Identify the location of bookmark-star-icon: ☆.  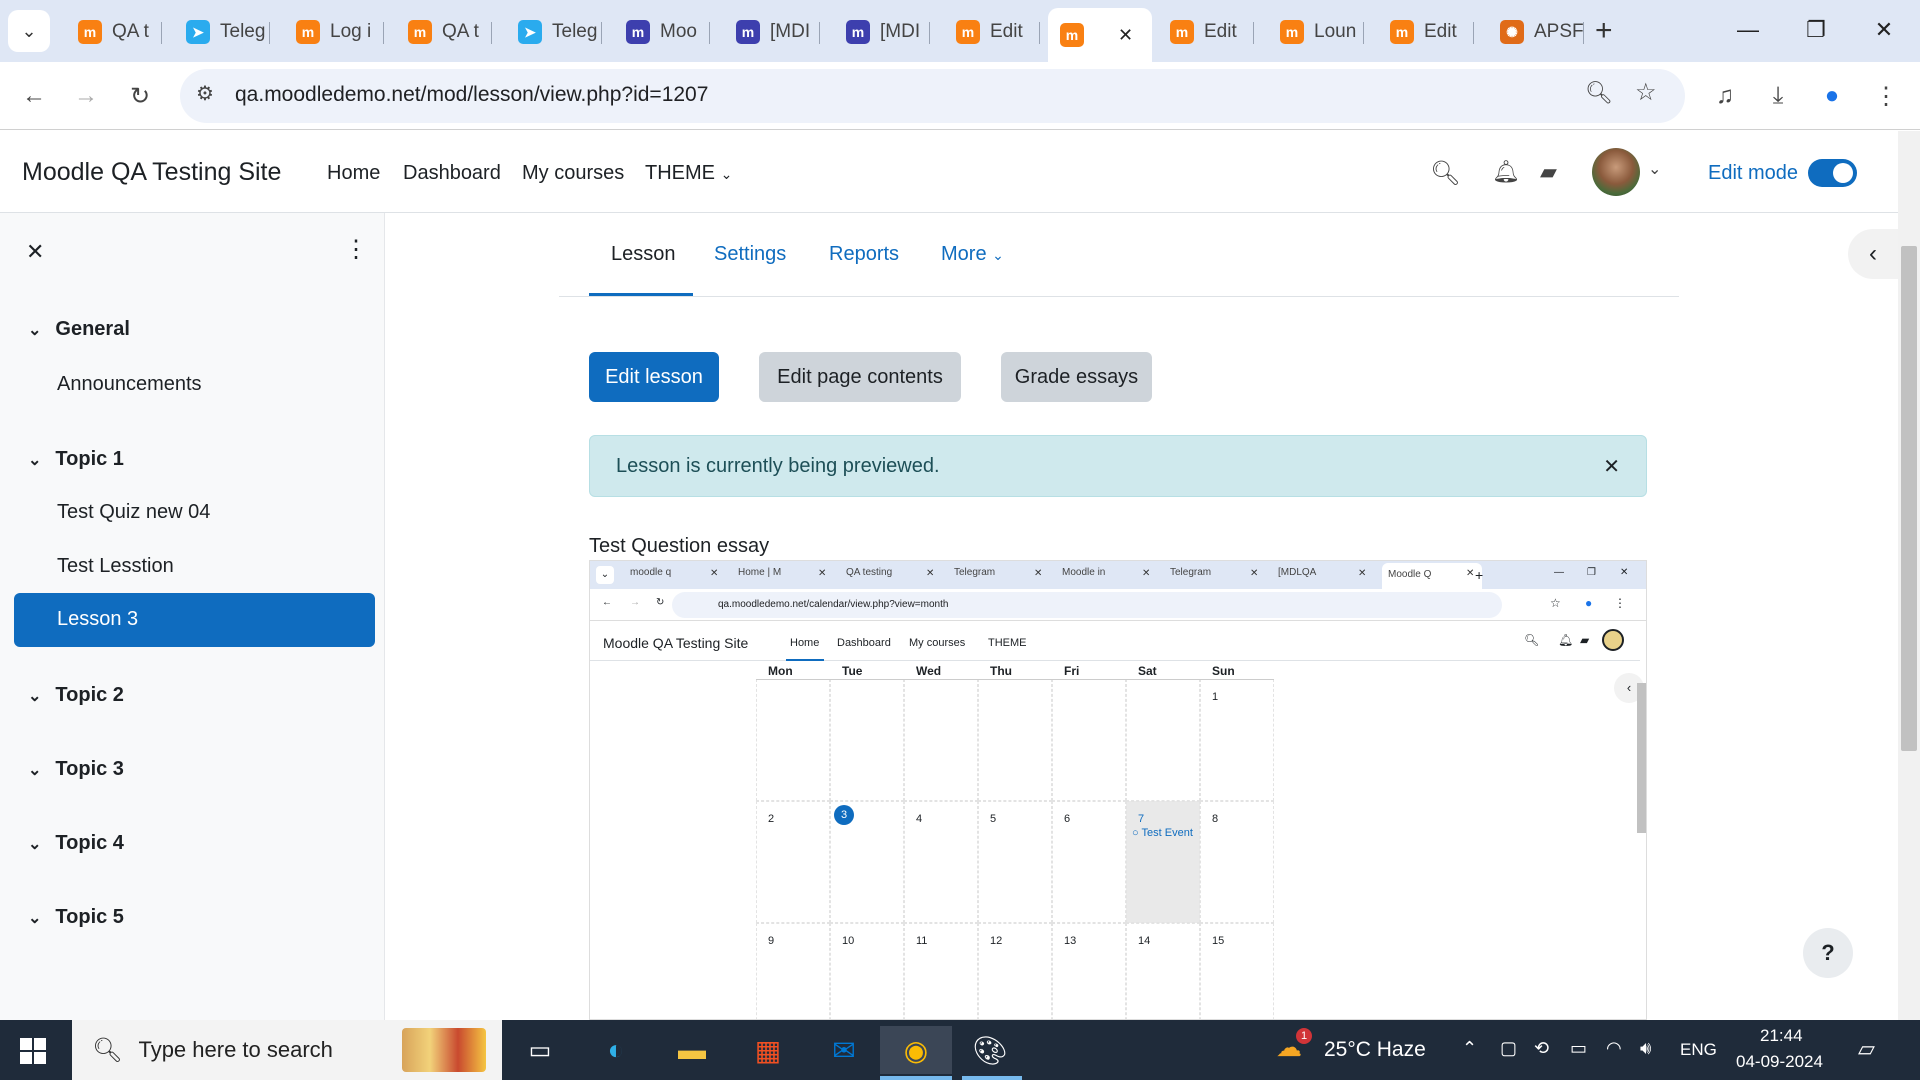
(1646, 92).